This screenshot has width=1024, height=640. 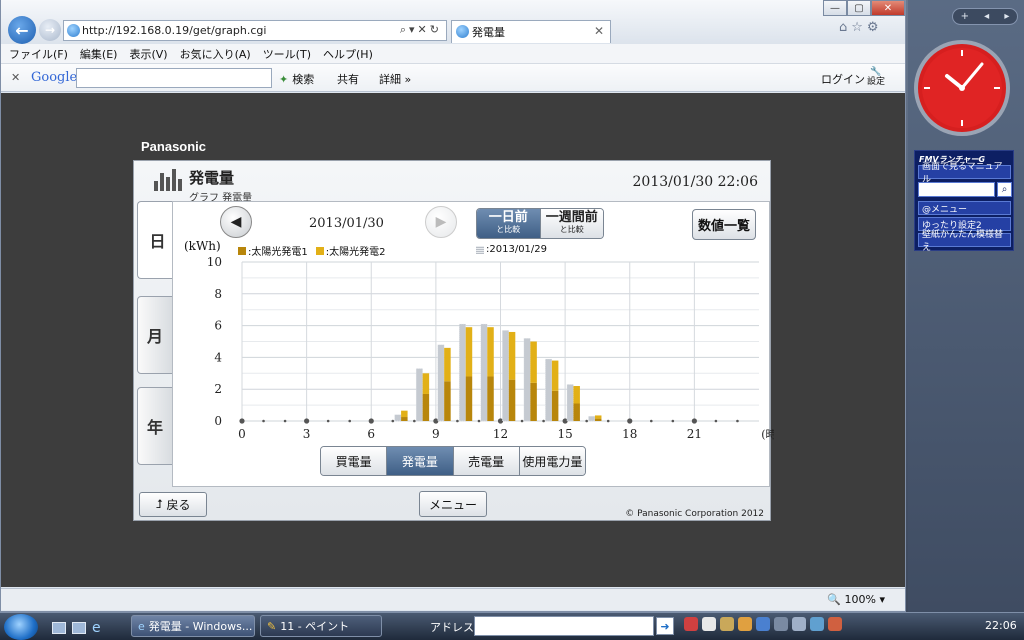 What do you see at coordinates (531, 31) in the screenshot?
I see `browser-tab: 発電量 ✕` at bounding box center [531, 31].